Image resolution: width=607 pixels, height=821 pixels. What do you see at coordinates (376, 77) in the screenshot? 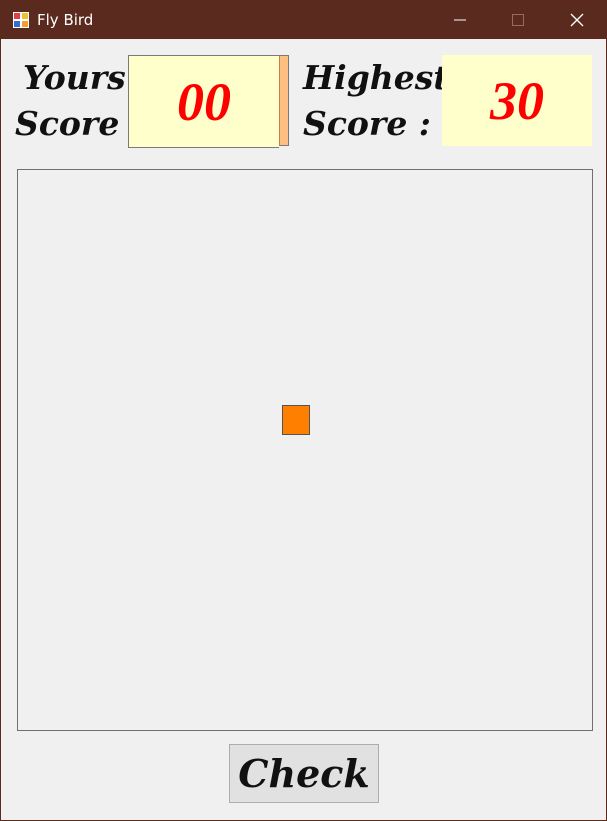
I see `highest-score-label-line1: Highest` at bounding box center [376, 77].